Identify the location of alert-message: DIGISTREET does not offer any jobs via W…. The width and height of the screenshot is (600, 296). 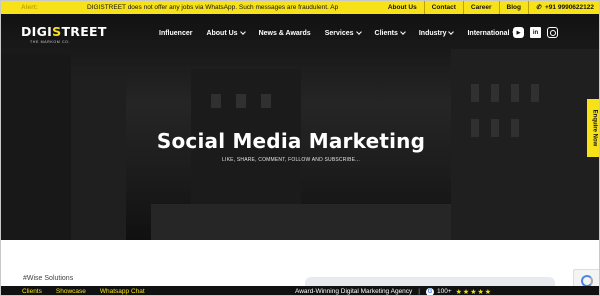
(213, 7).